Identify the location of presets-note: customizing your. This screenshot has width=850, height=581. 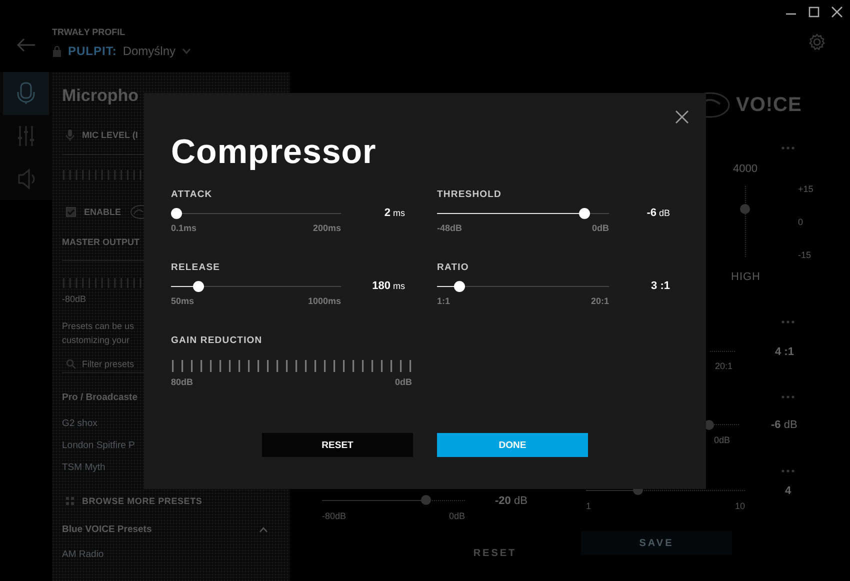
(96, 340).